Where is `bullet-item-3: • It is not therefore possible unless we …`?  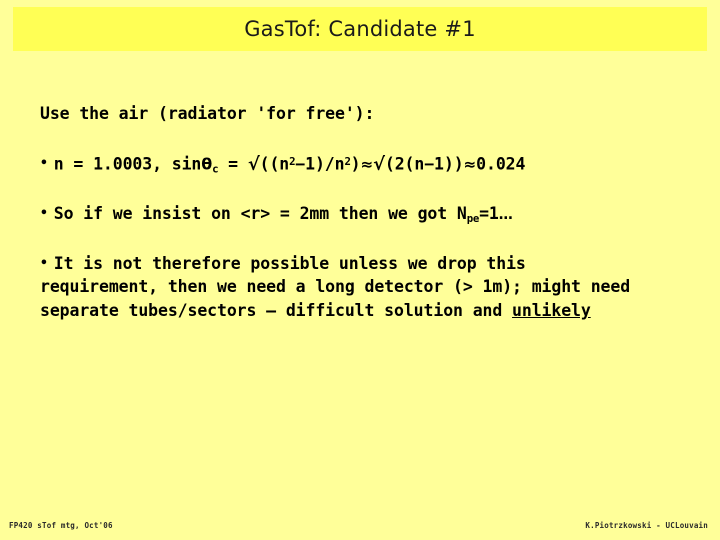
bullet-item-3: • It is not therefore possible unless we … is located at coordinates (344, 287).